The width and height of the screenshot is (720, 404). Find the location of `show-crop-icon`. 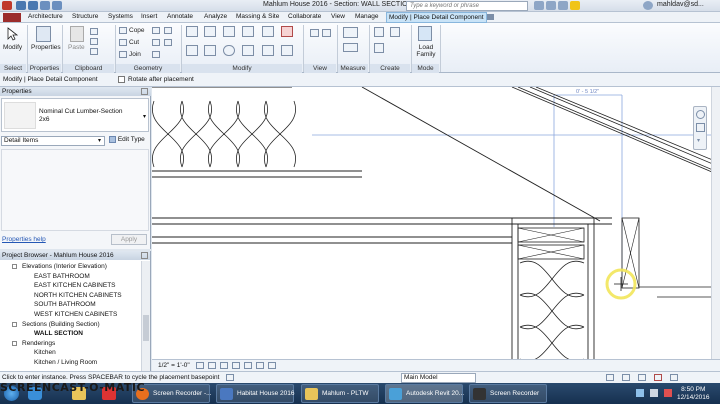

show-crop-icon is located at coordinates (260, 365).